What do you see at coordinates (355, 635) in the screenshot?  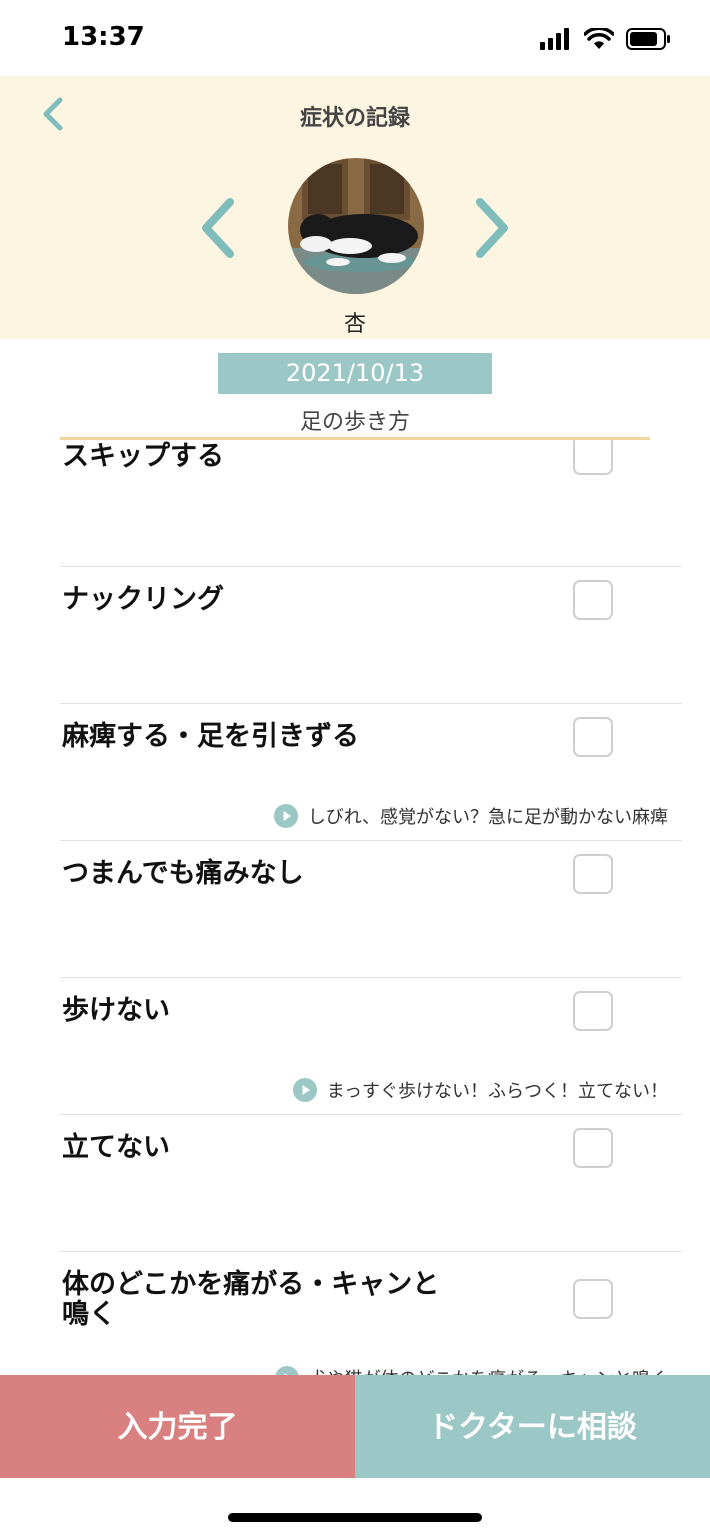 I see `symptom-item: ナックリング` at bounding box center [355, 635].